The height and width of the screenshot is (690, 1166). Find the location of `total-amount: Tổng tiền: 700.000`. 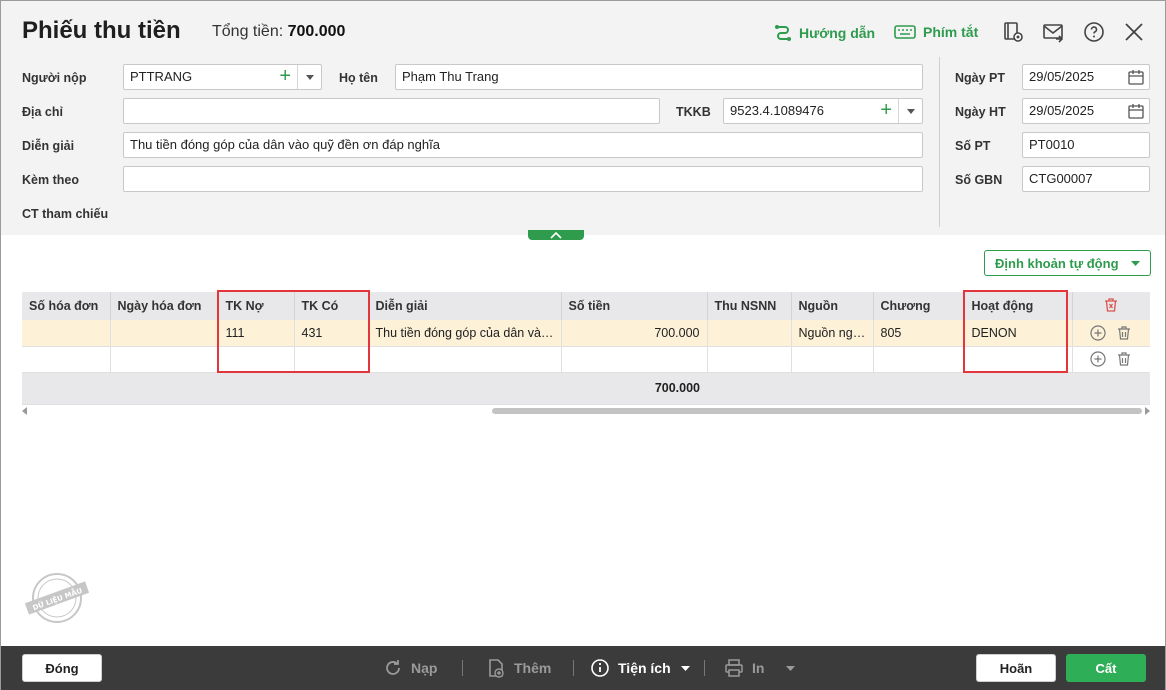

total-amount: Tổng tiền: 700.000 is located at coordinates (278, 32).